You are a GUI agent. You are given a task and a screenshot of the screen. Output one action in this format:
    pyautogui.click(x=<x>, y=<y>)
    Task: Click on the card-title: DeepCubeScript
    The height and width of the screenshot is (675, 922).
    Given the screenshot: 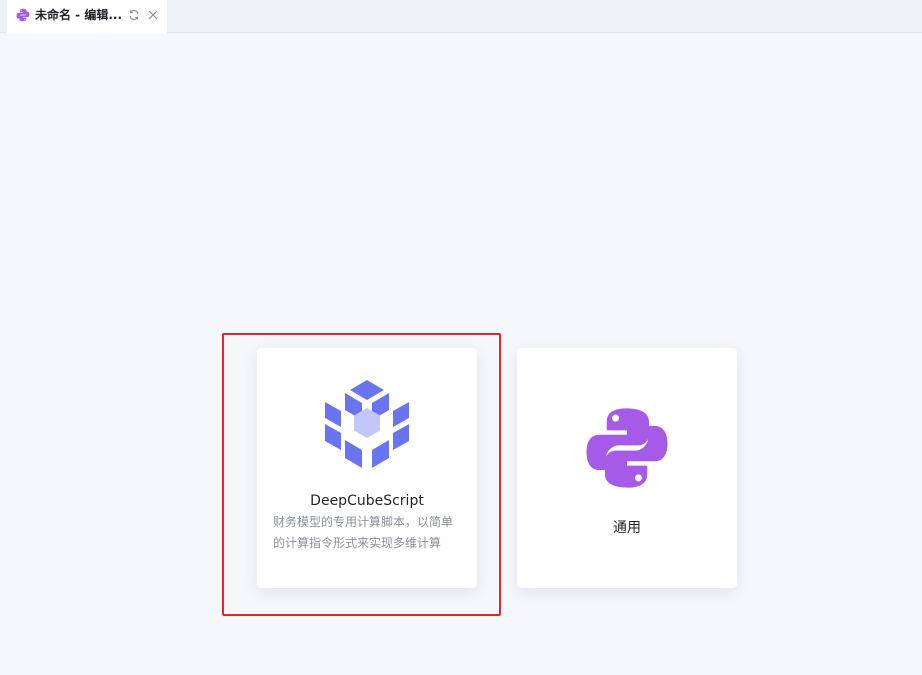 What is the action you would take?
    pyautogui.click(x=367, y=501)
    